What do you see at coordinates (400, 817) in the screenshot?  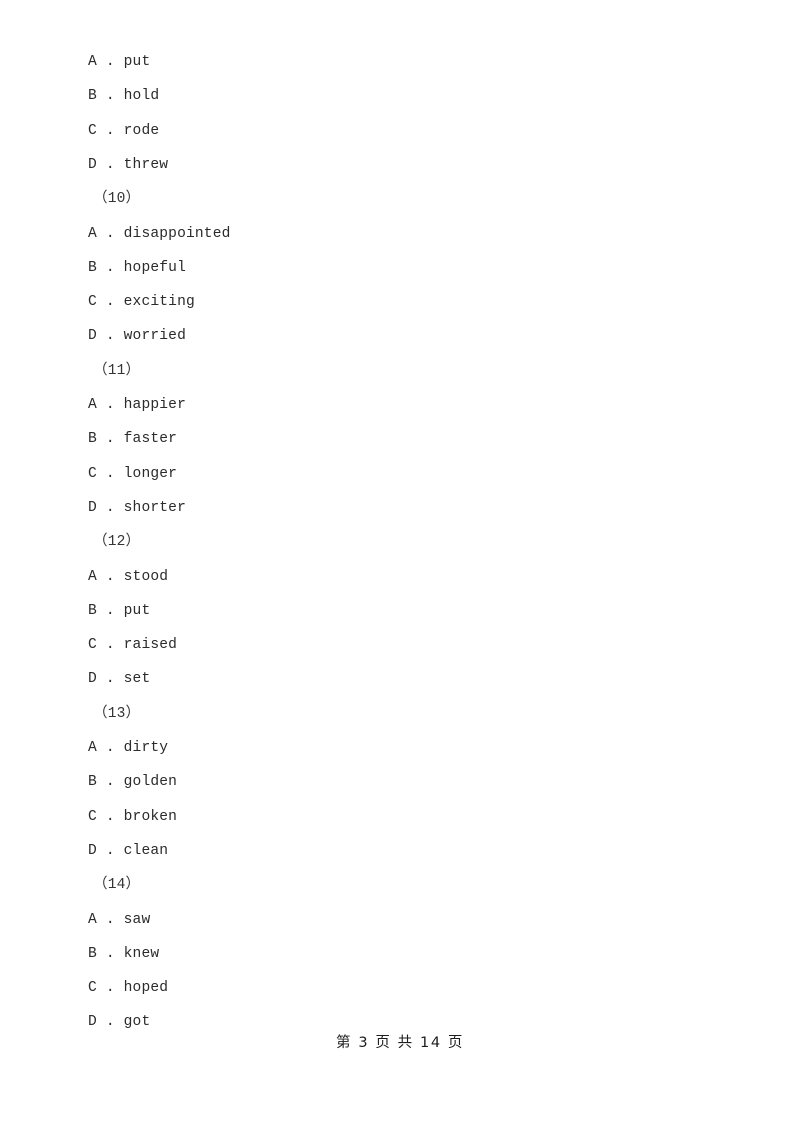 I see `answer-option-line: C . broken` at bounding box center [400, 817].